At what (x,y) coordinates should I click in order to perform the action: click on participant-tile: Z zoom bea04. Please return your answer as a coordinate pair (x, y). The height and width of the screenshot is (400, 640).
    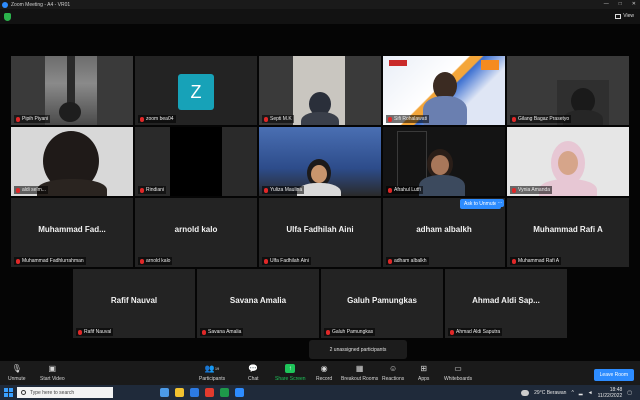
    Looking at the image, I should click on (196, 90).